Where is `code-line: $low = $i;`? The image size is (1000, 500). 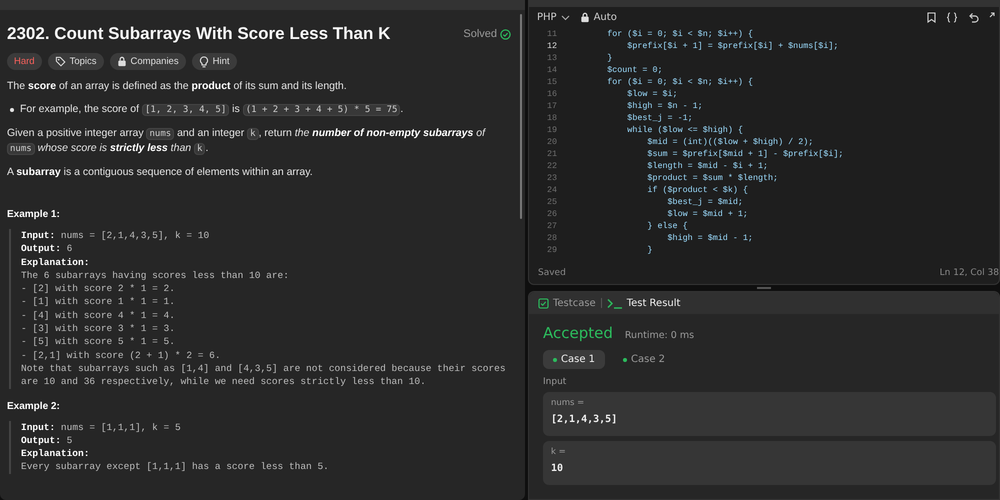
code-line: $low = $i; is located at coordinates (652, 94).